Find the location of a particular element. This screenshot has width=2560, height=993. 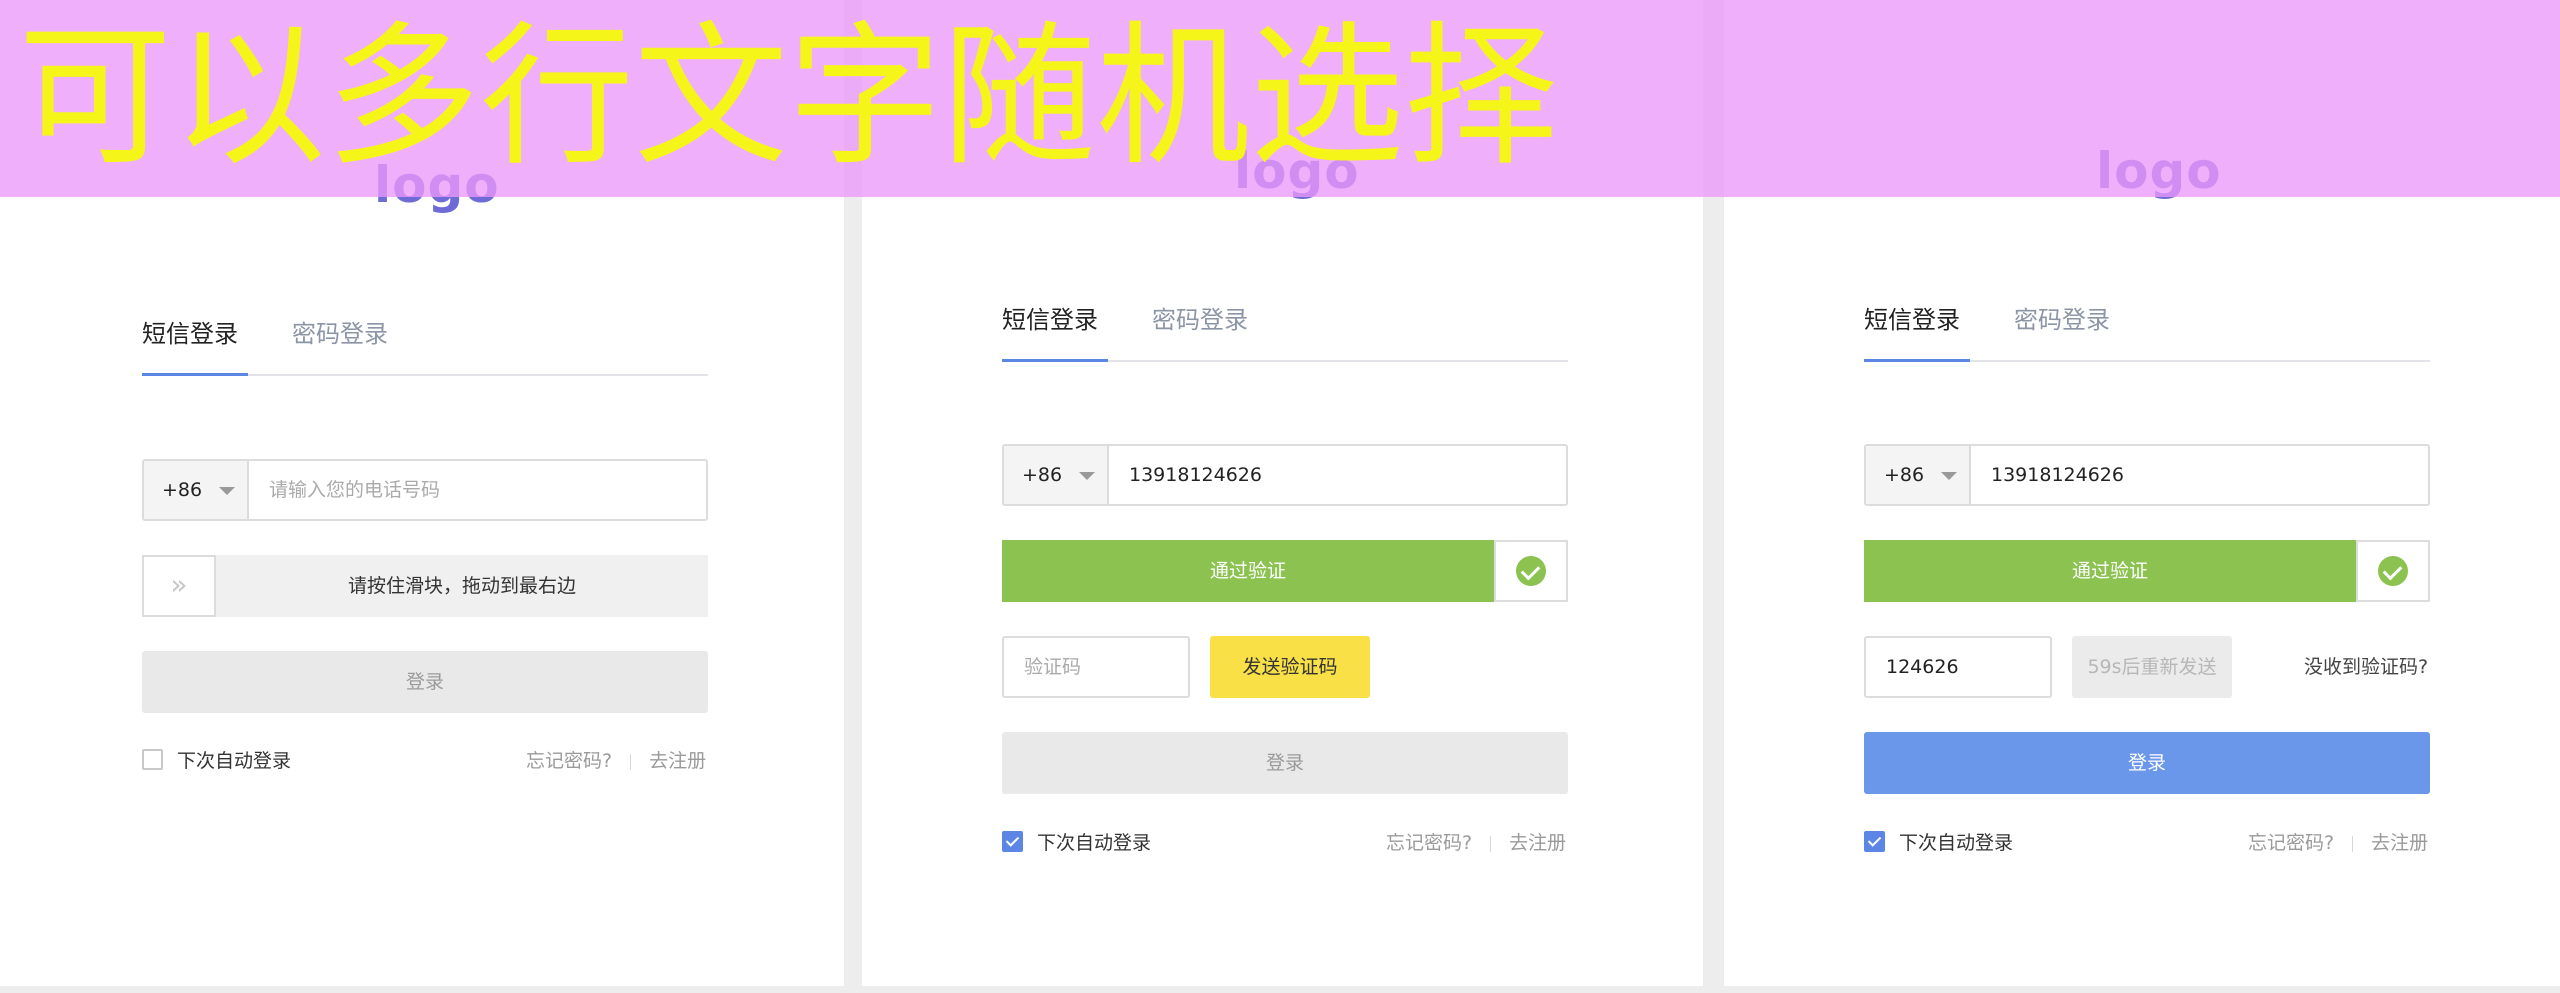

double-chevron-right-icon: » is located at coordinates (179, 586).